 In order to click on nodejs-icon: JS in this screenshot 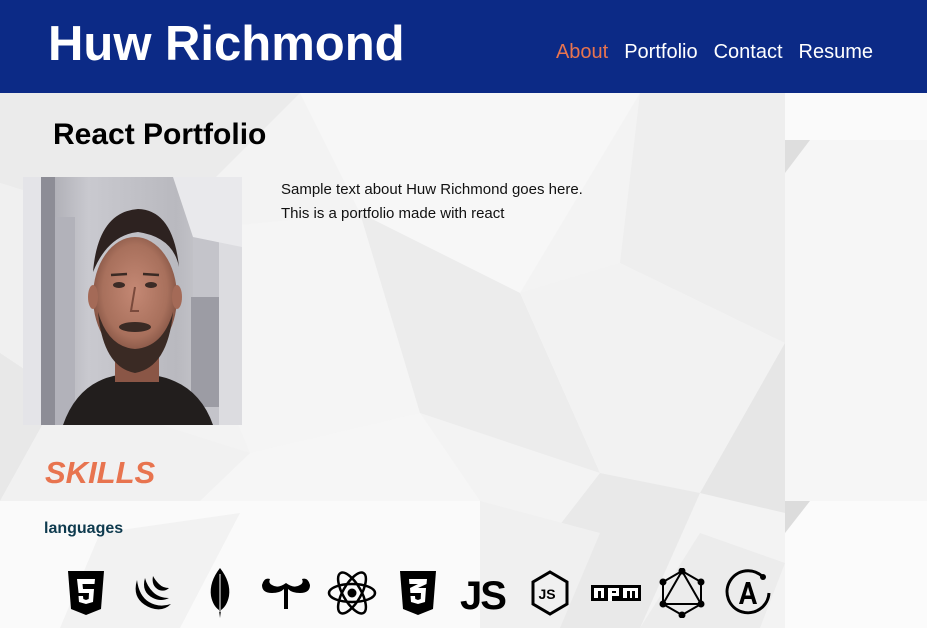, I will do `click(550, 593)`.